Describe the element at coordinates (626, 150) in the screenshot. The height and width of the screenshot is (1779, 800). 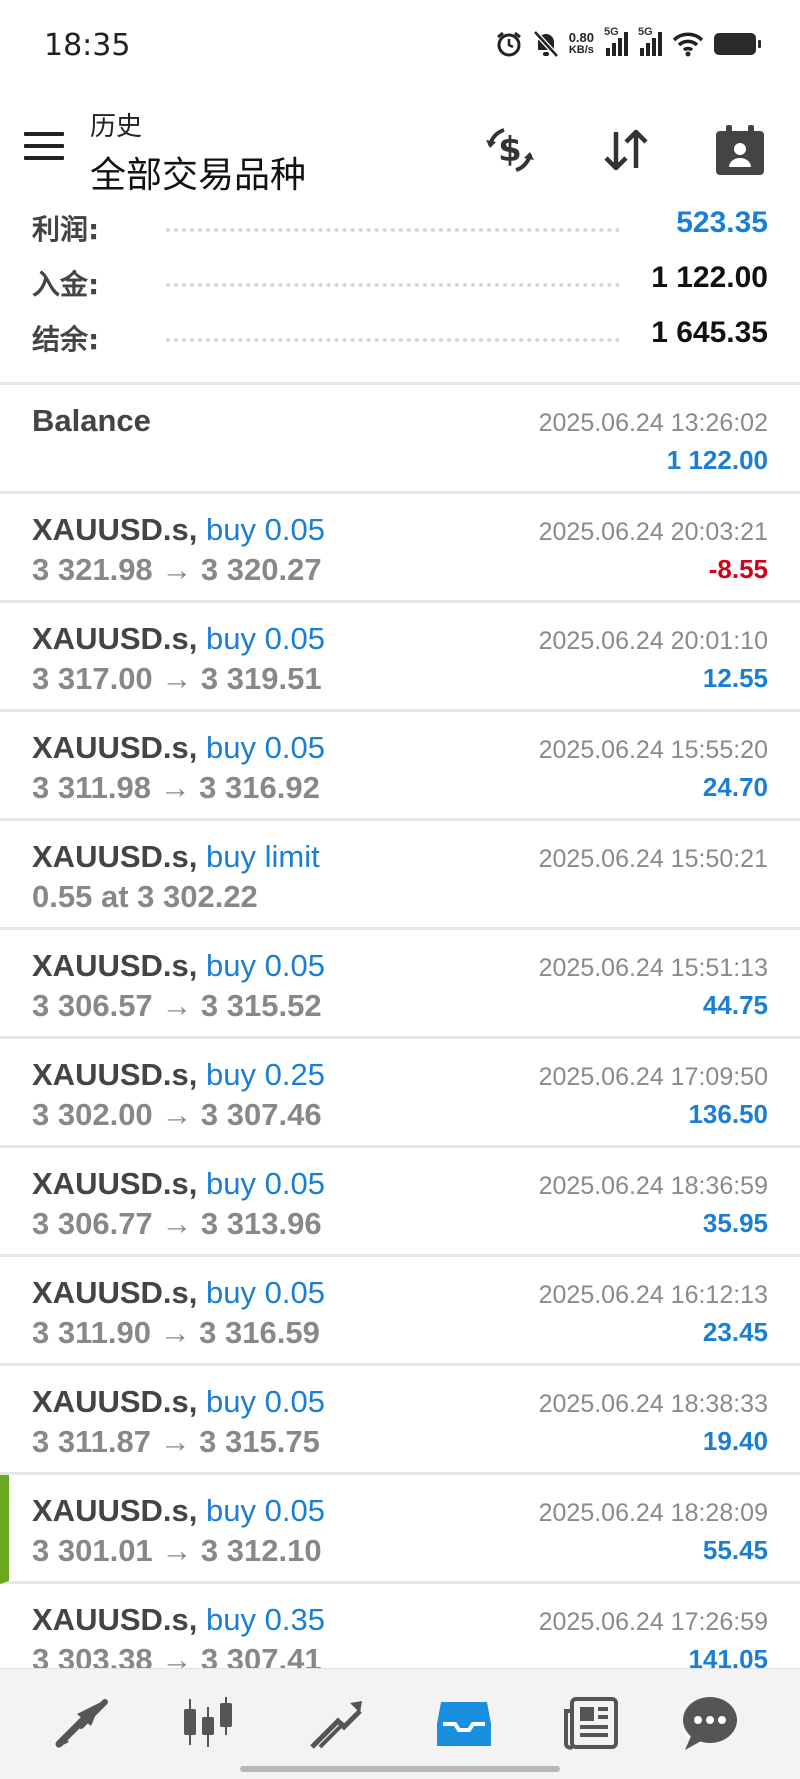
I see `sort-icon` at that location.